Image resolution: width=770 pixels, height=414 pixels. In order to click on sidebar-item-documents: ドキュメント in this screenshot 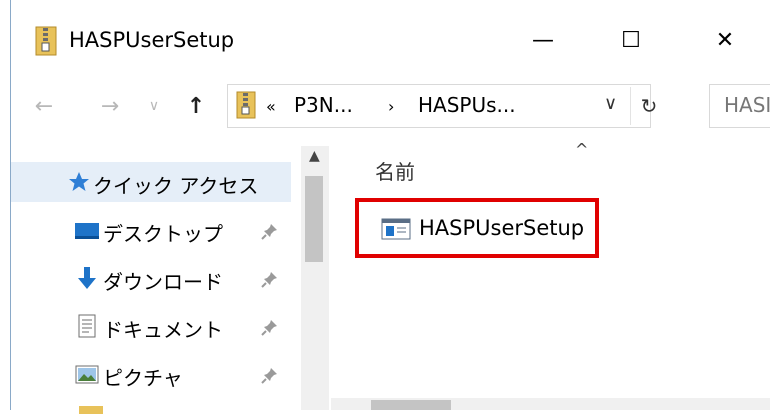, I will do `click(151, 326)`.